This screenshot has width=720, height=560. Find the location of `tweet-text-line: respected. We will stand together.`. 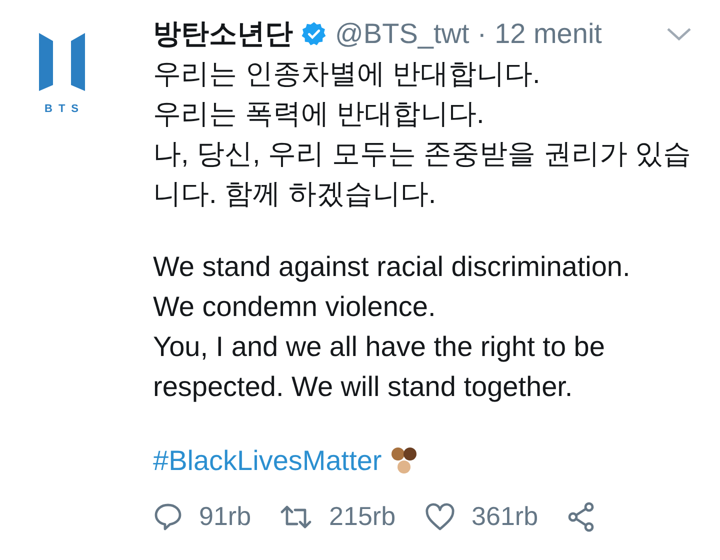

tweet-text-line: respected. We will stand together. is located at coordinates (363, 387).